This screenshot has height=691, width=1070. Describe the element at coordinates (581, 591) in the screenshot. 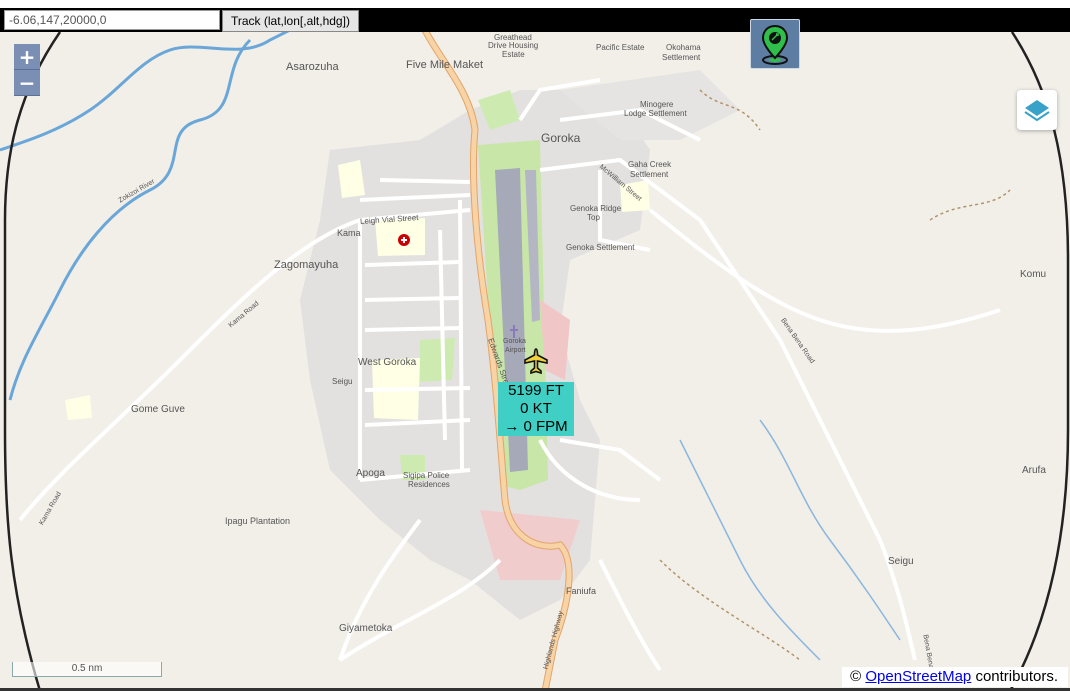

I see `label-faniufa: Faniufa` at that location.